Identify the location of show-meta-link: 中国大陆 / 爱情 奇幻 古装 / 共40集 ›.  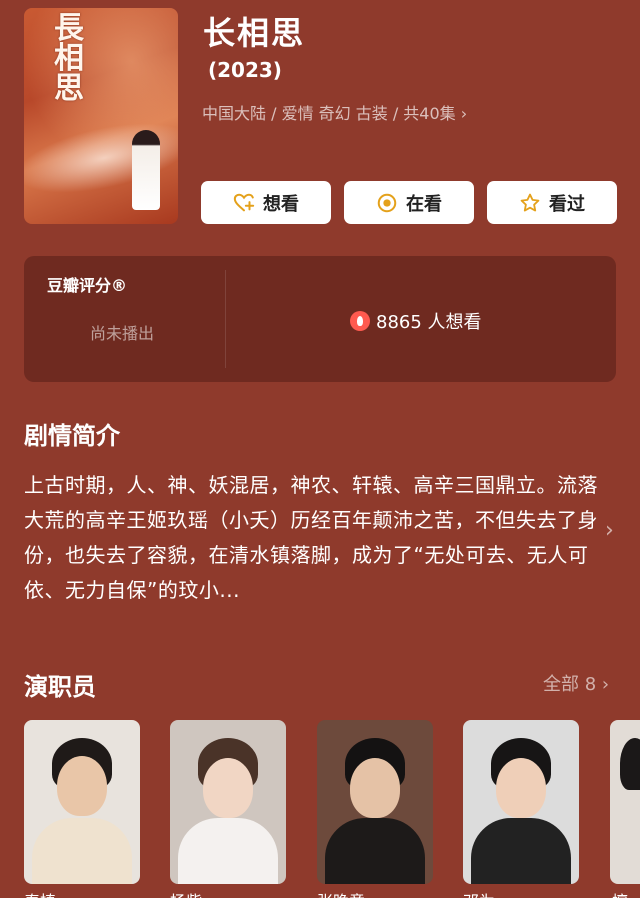
(334, 112).